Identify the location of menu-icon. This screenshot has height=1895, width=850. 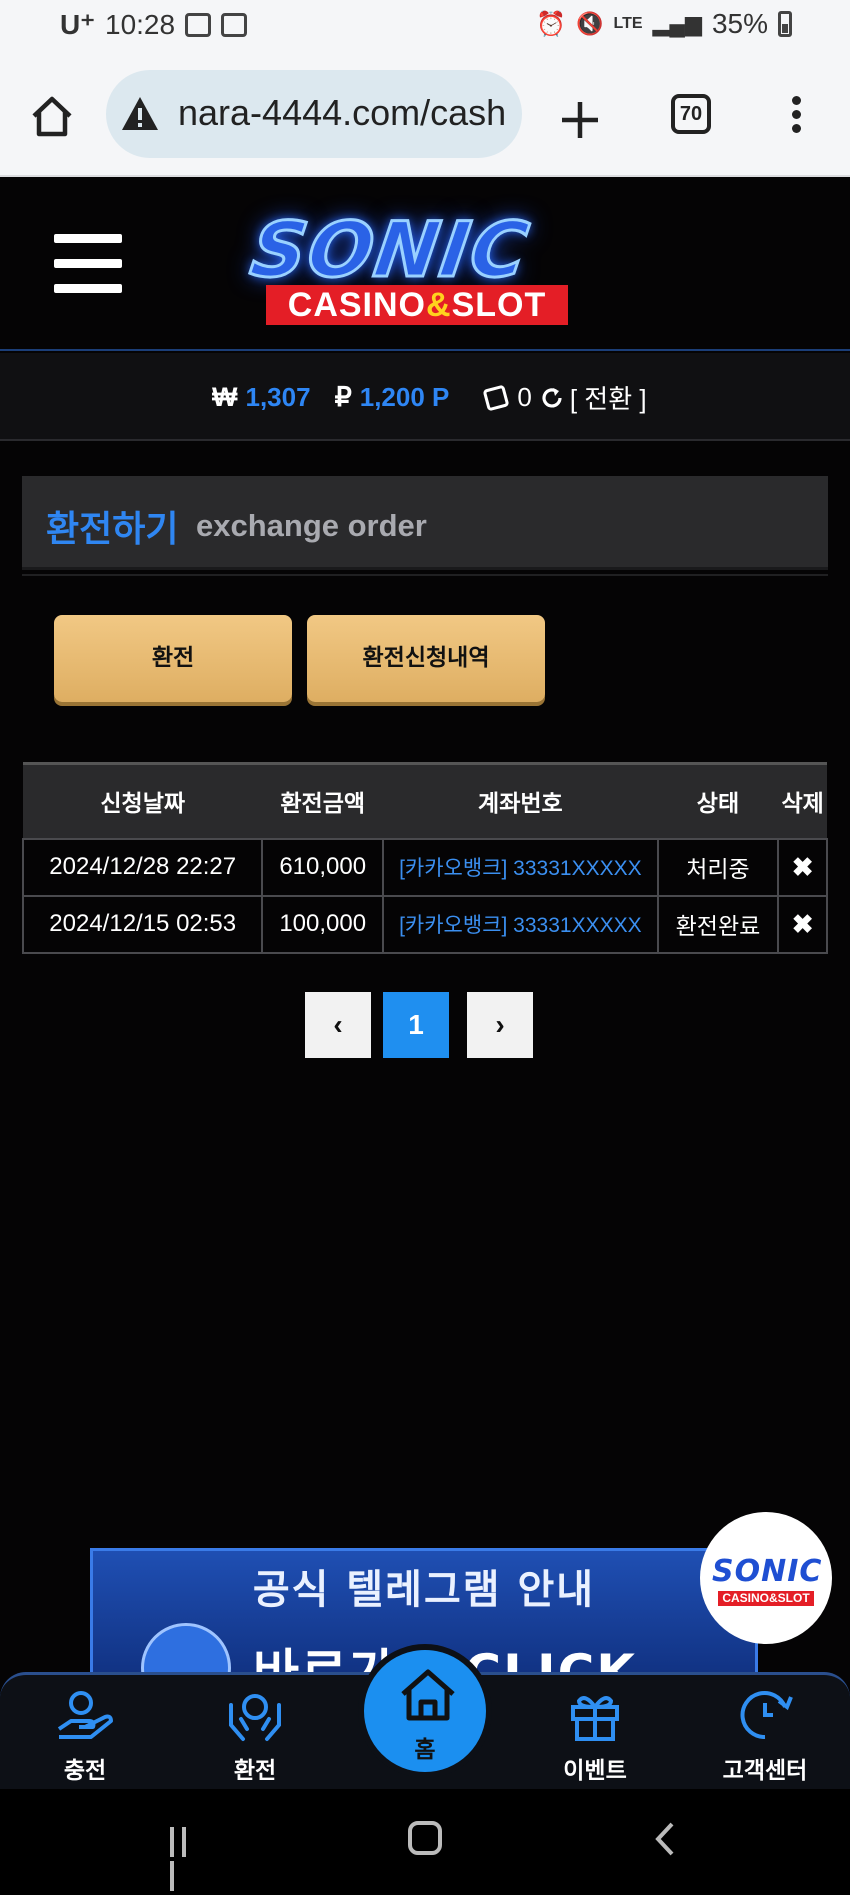
(88, 264).